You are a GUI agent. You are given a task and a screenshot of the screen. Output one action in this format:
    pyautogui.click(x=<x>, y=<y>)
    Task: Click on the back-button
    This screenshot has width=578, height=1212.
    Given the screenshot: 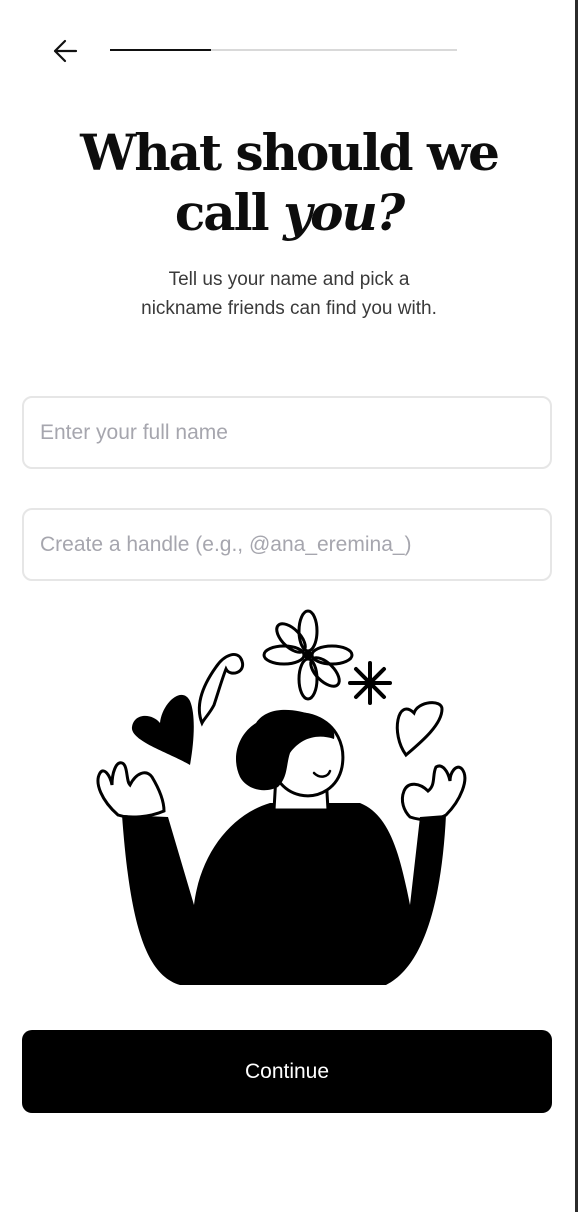 What is the action you would take?
    pyautogui.click(x=66, y=51)
    